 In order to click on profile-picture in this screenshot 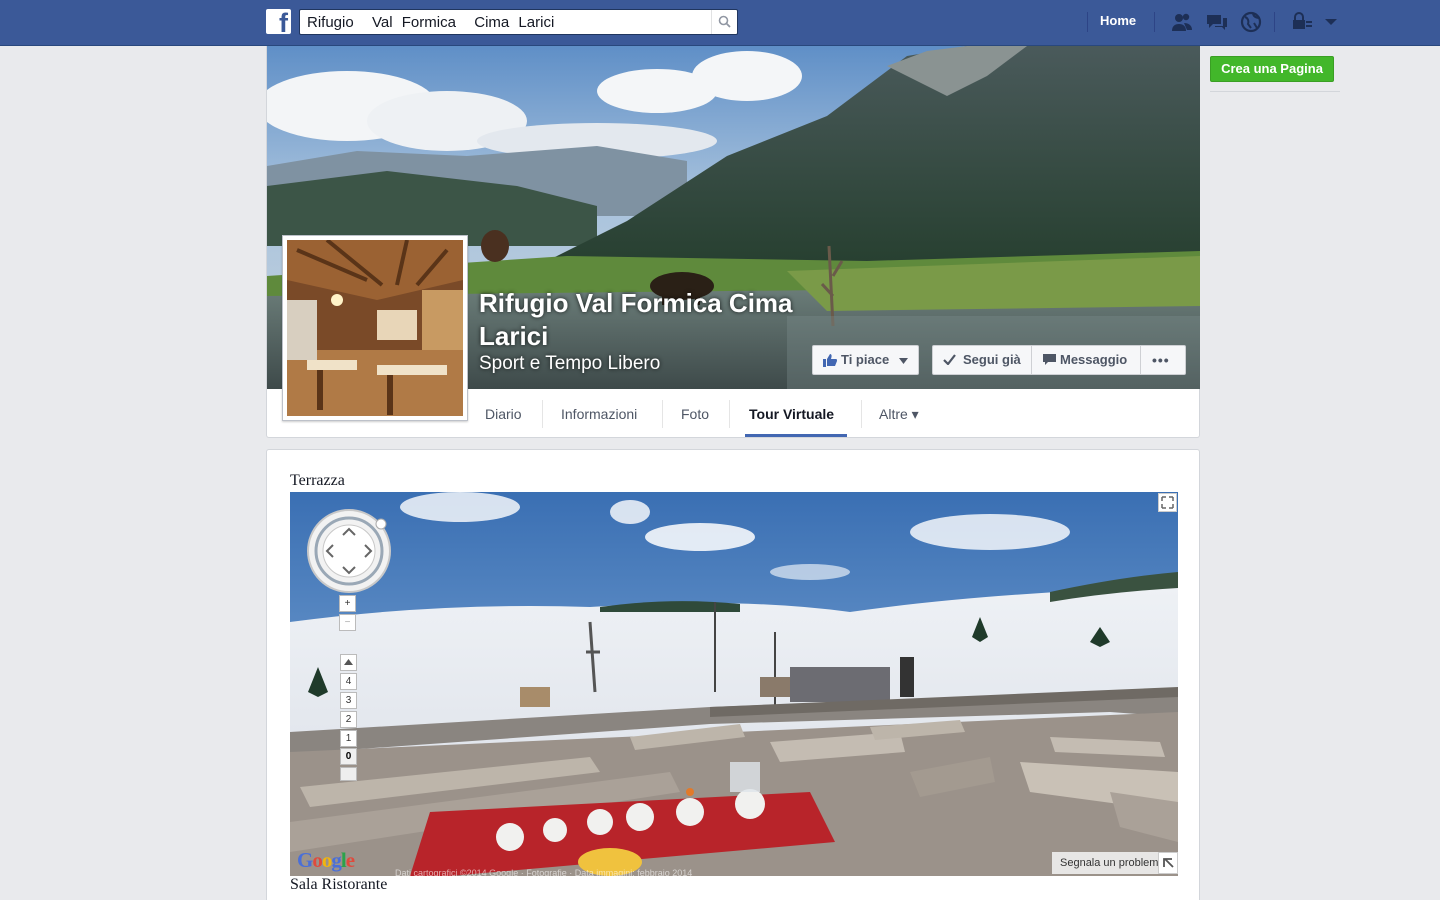, I will do `click(375, 328)`.